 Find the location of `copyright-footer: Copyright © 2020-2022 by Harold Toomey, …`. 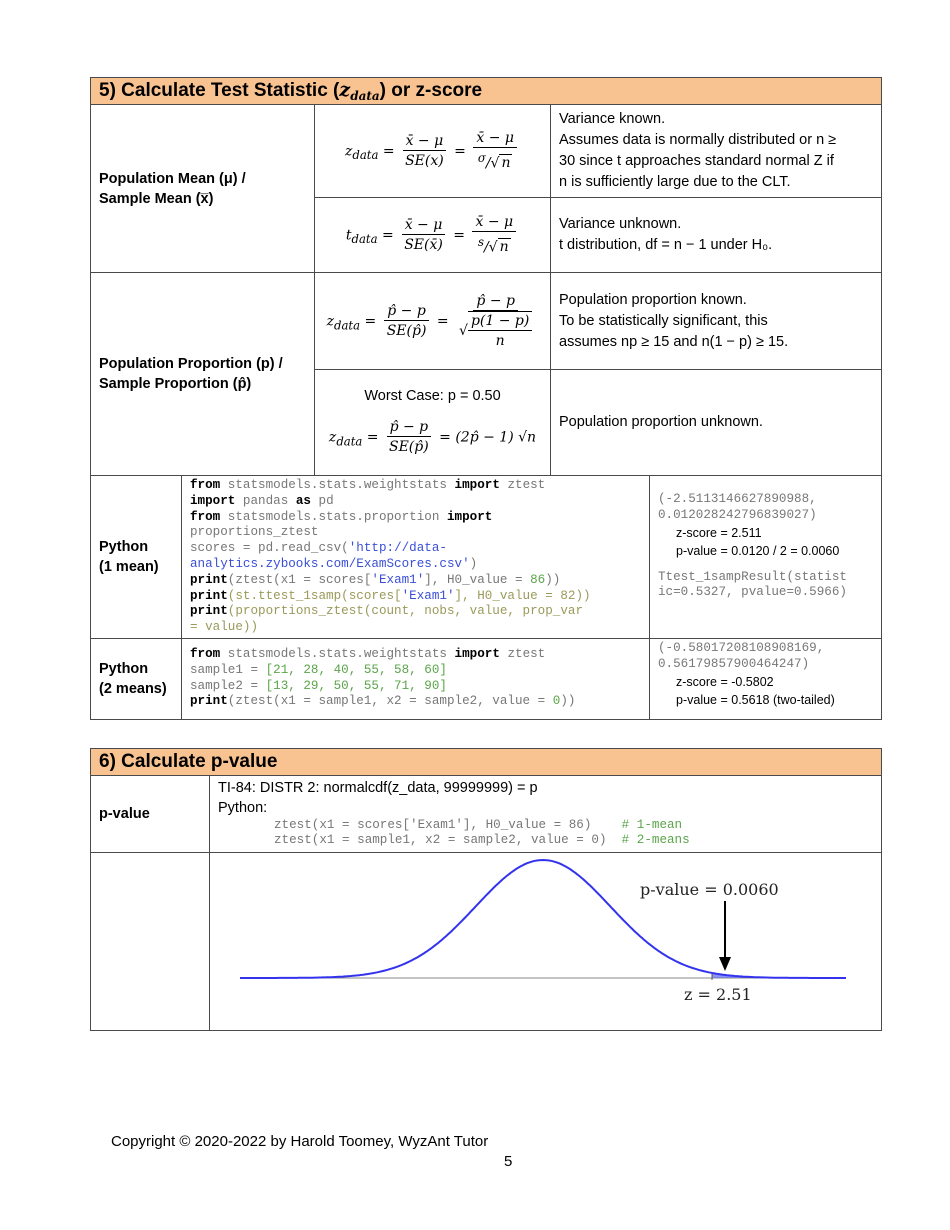

copyright-footer: Copyright © 2020-2022 by Harold Toomey, … is located at coordinates (300, 1141).